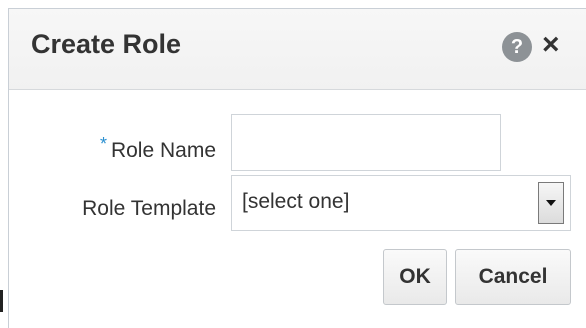 This screenshot has height=328, width=586. I want to click on role-name-label: * Role Name, so click(158, 148).